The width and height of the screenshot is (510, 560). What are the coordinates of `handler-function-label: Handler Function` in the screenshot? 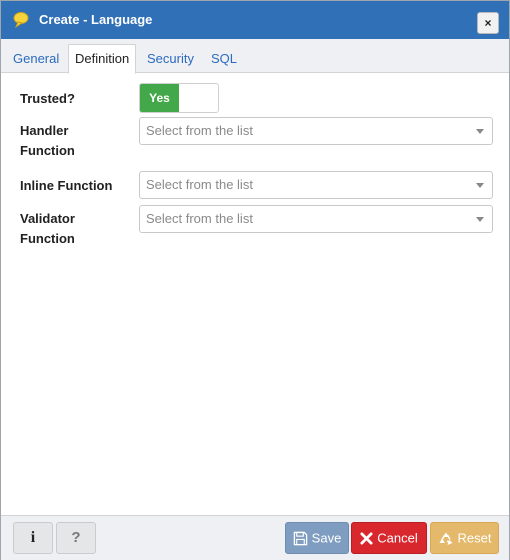 It's located at (47, 141).